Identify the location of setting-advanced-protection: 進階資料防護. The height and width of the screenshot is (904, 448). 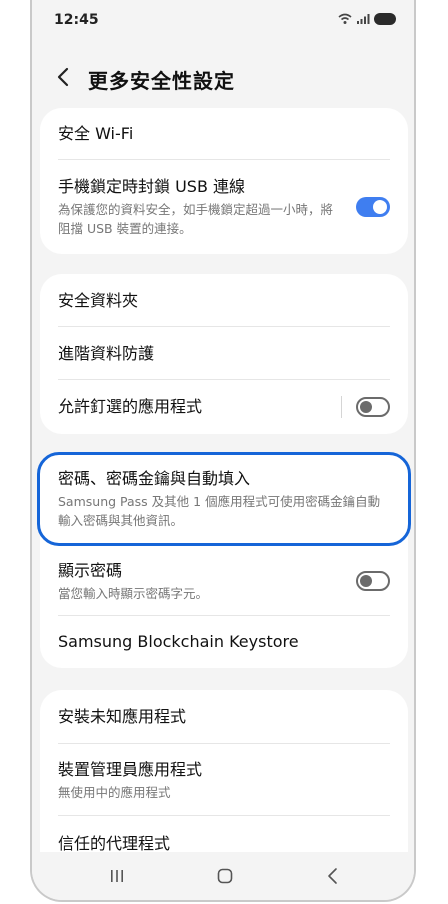
(224, 353).